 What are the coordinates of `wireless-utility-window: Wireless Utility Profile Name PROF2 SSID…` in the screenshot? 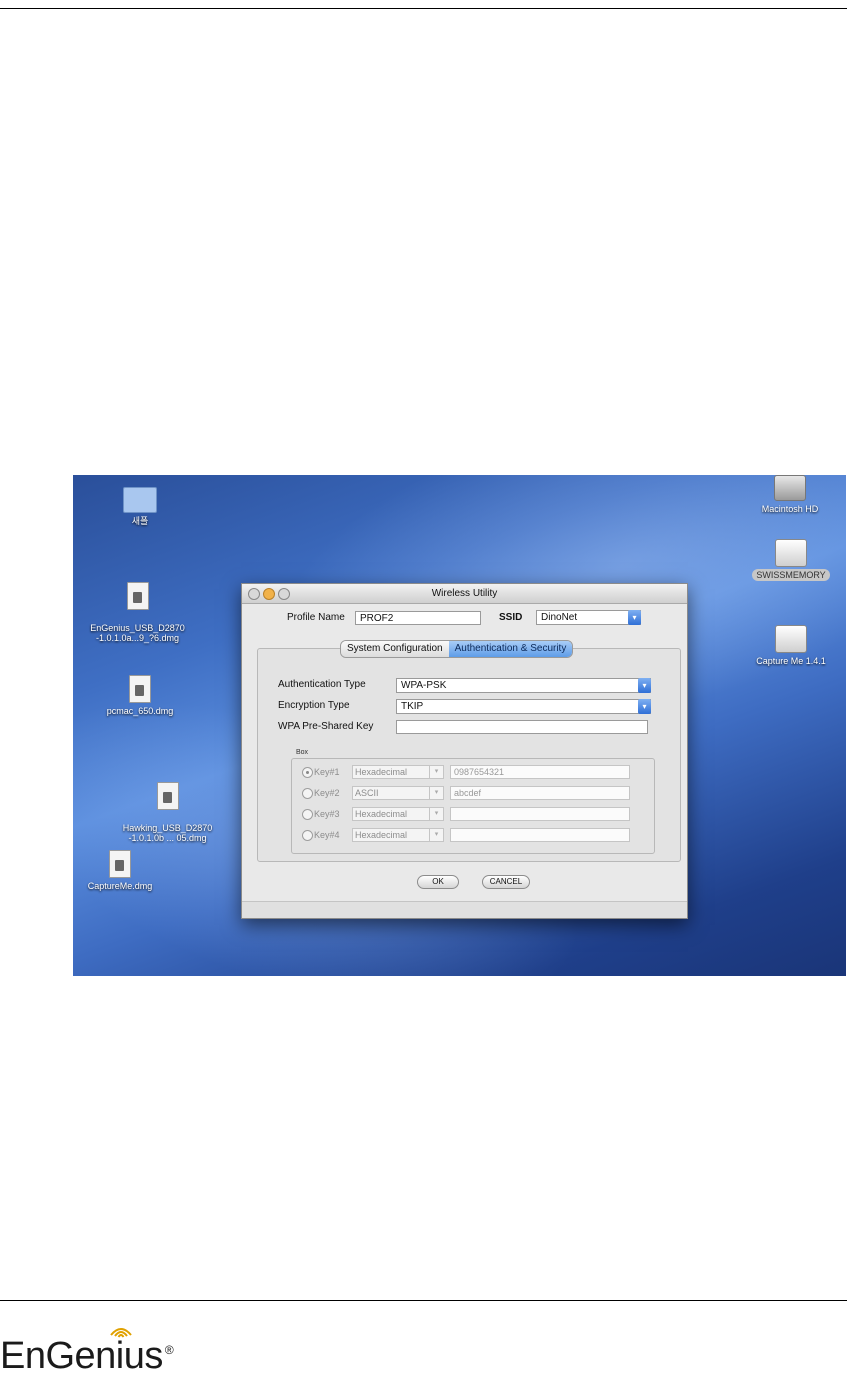 It's located at (464, 751).